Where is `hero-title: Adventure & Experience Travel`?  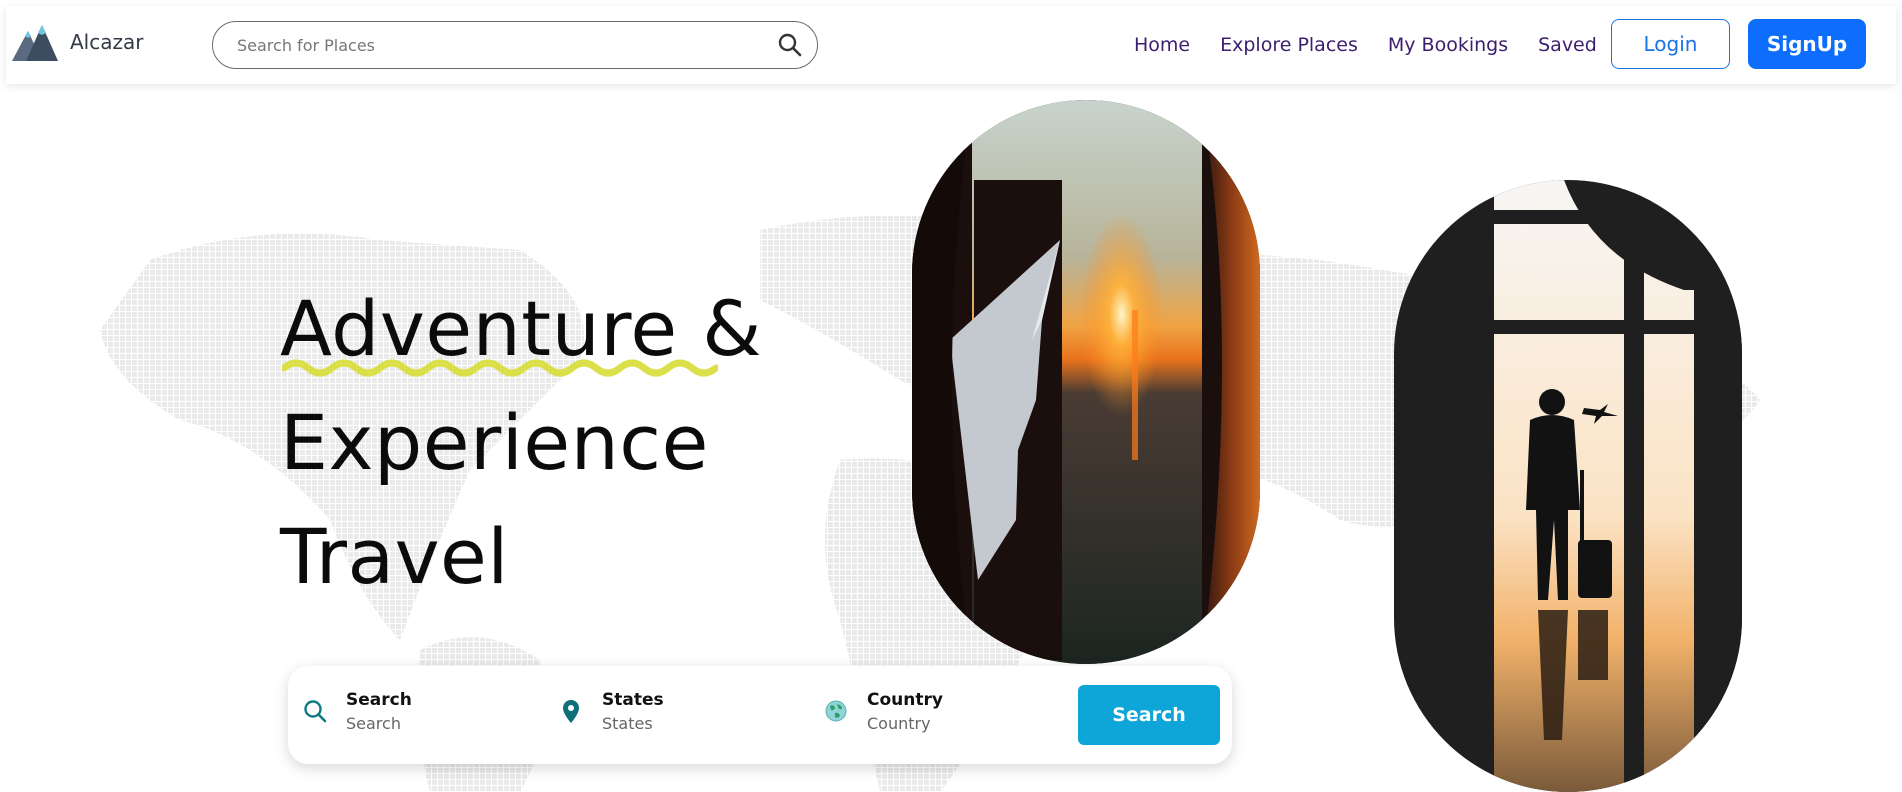 hero-title: Adventure & Experience Travel is located at coordinates (521, 443).